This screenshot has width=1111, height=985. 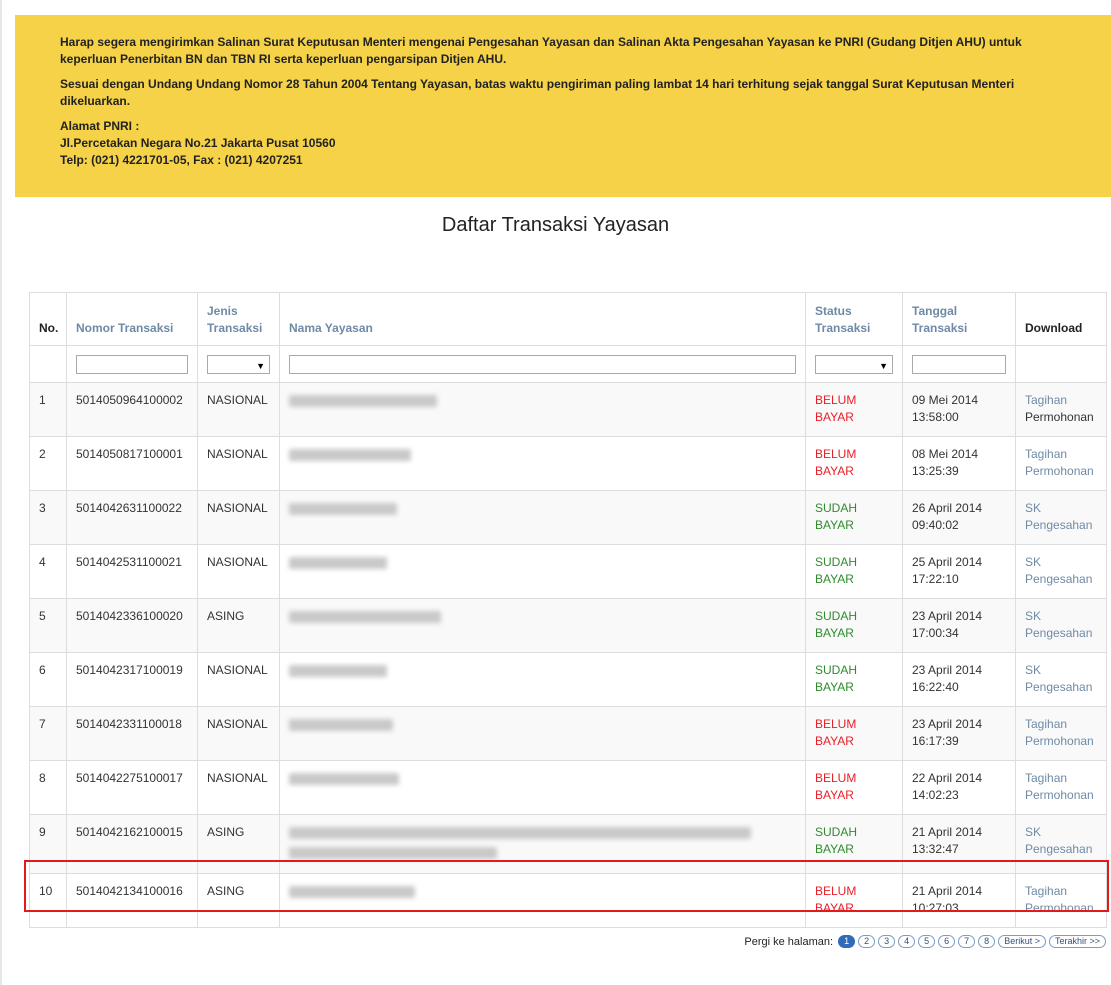 What do you see at coordinates (947, 778) in the screenshot?
I see `tanggal-date: 22 April 2014` at bounding box center [947, 778].